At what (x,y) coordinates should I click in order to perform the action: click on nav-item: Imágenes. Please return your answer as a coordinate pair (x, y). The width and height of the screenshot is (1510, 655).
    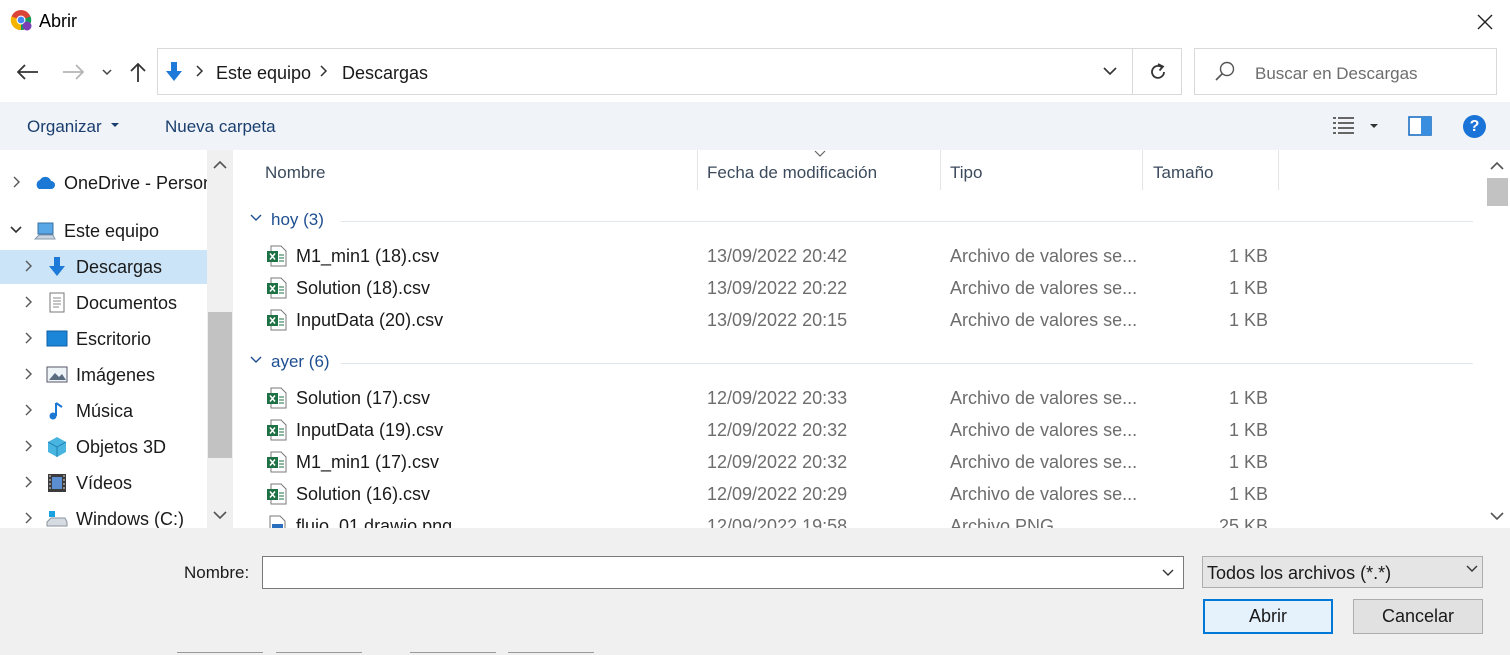
    Looking at the image, I should click on (103, 375).